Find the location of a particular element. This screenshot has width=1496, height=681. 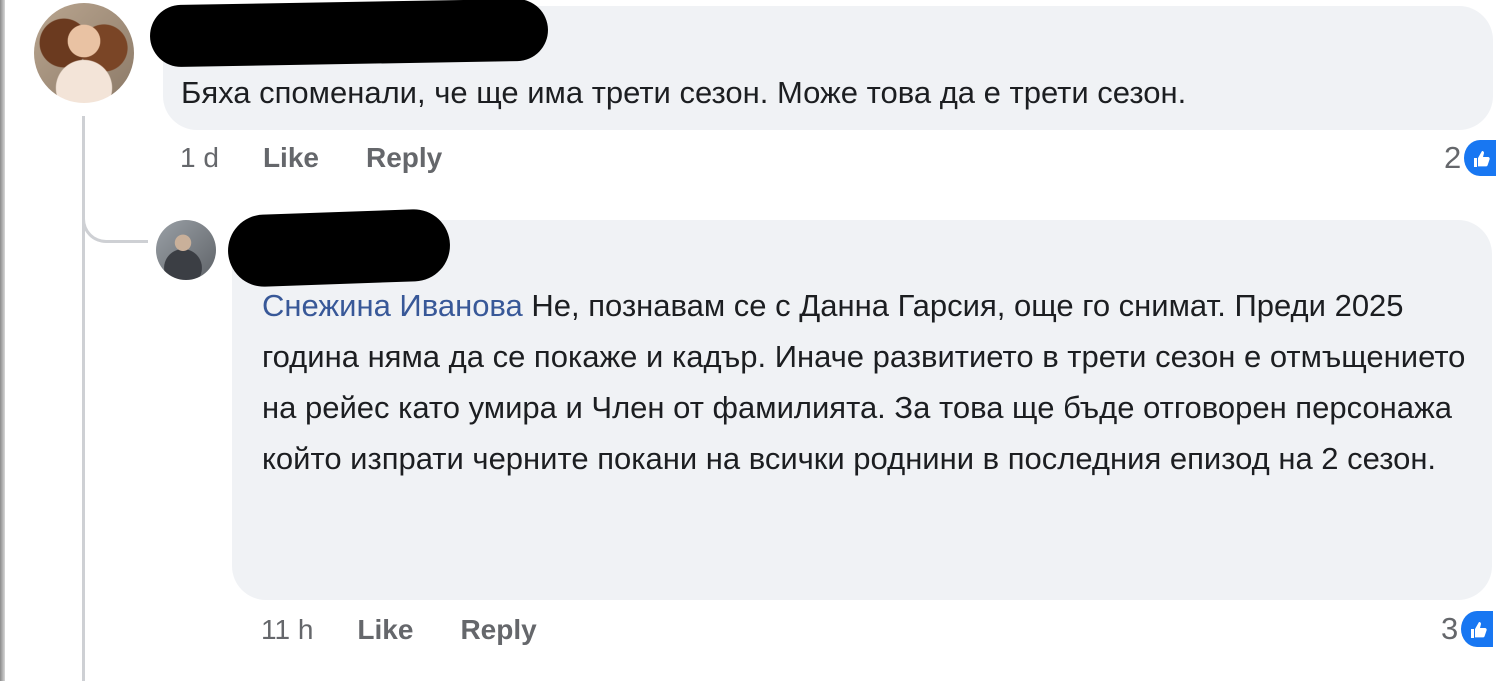

mention-link: Снежина Иванова is located at coordinates (392, 305).